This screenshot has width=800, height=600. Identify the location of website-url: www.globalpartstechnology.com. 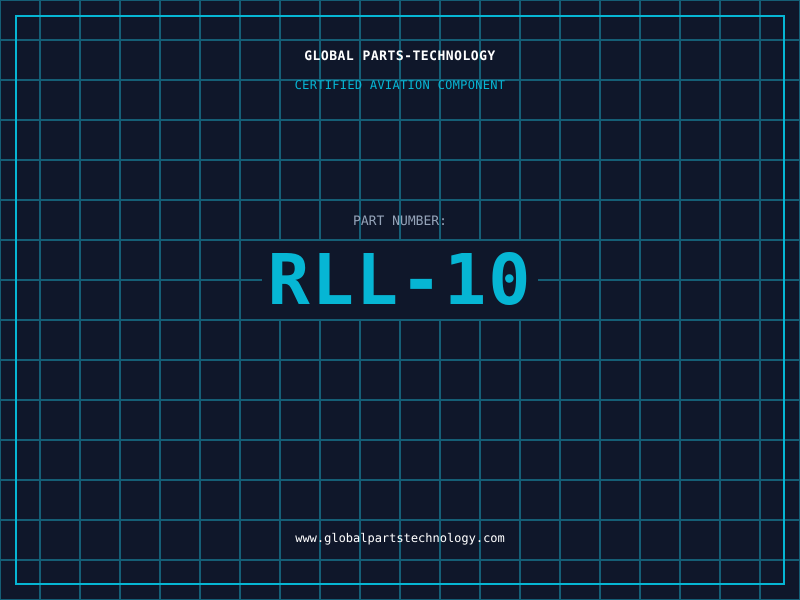
(400, 538).